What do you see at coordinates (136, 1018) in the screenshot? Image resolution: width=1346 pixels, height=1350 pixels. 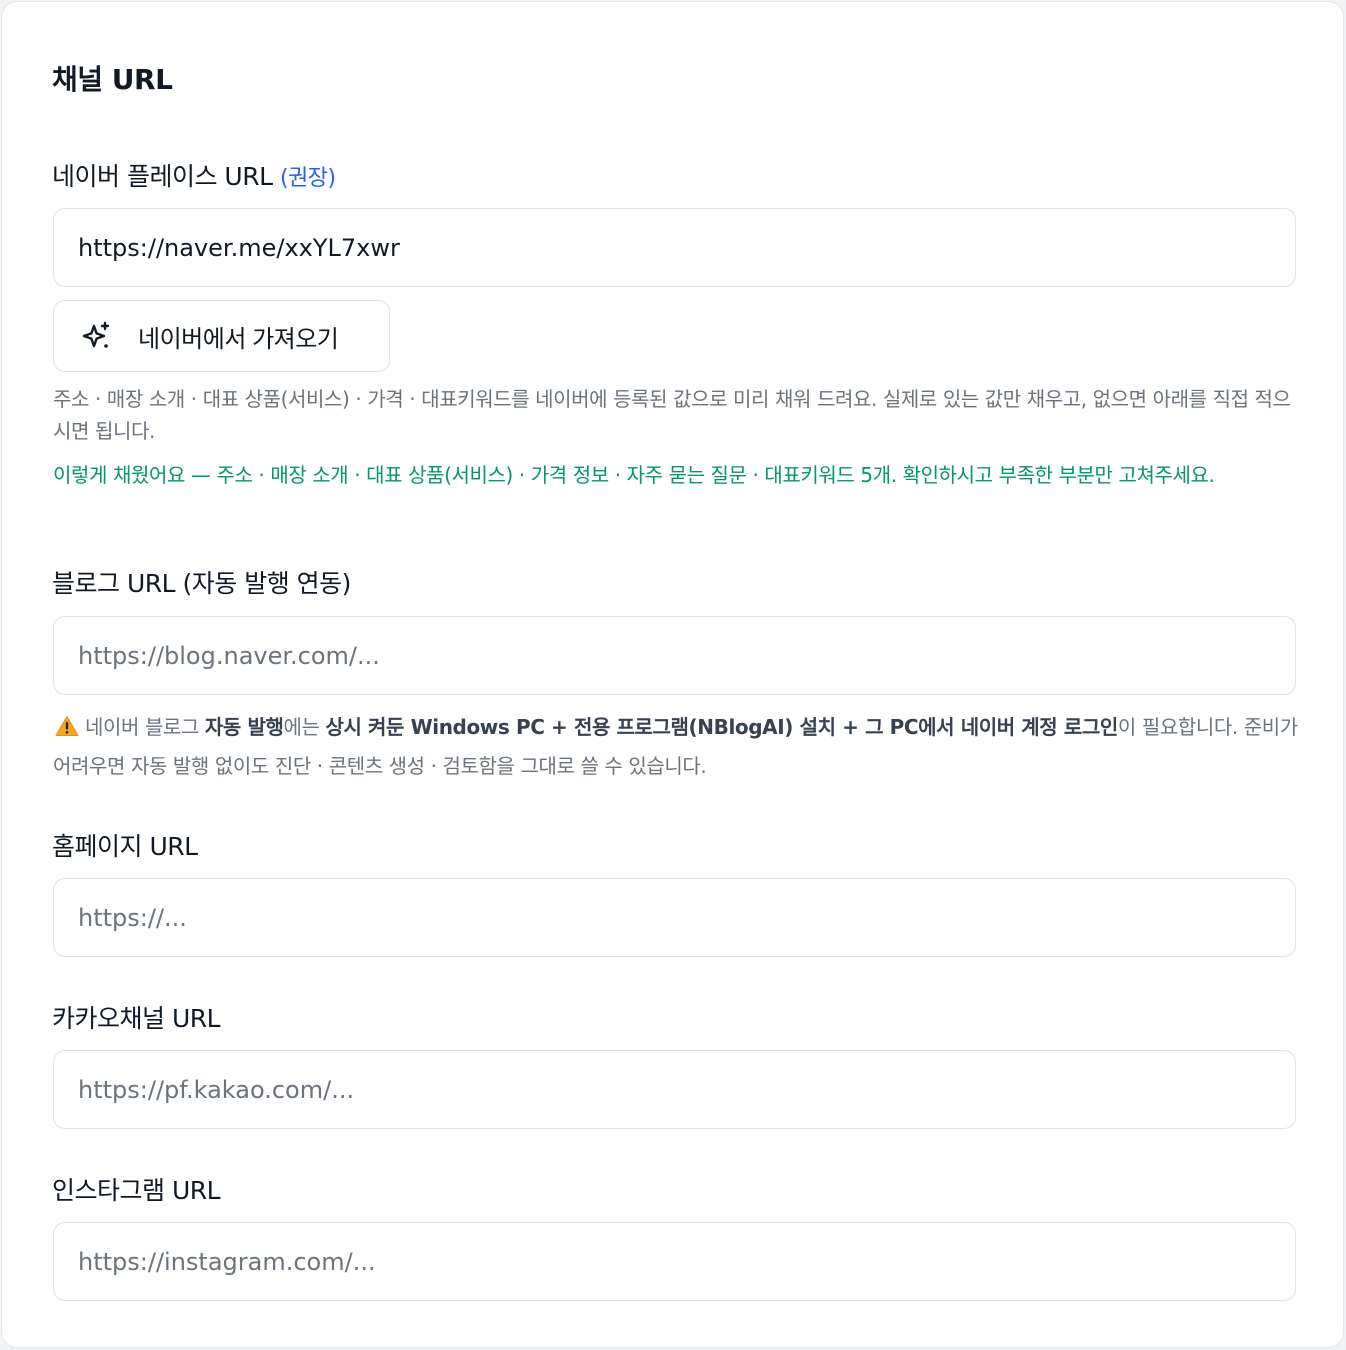 I see `kakao-channel-url-label: 카카오채널 URL` at bounding box center [136, 1018].